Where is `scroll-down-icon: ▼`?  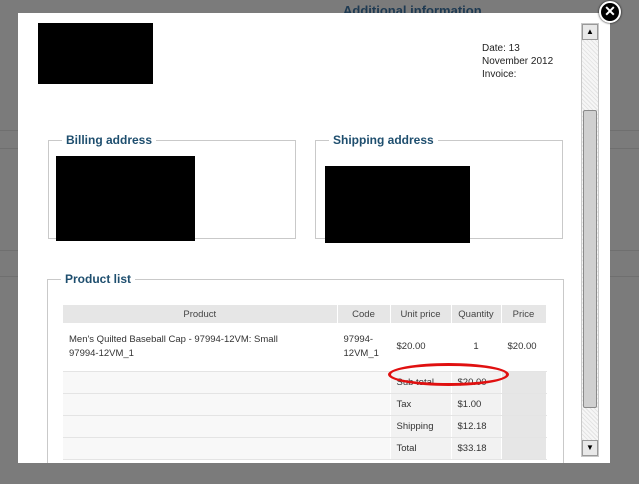
scroll-down-icon: ▼ is located at coordinates (590, 448).